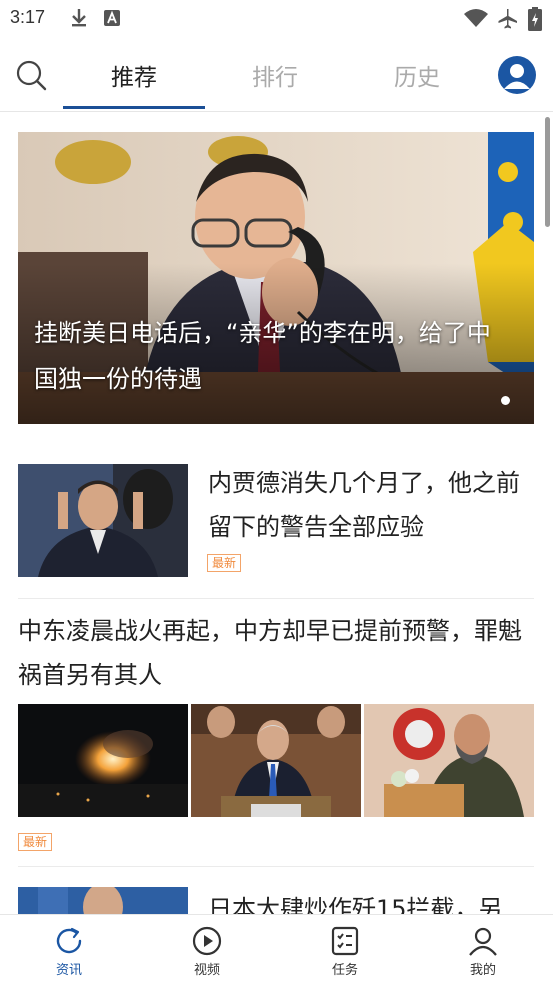 This screenshot has height=984, width=553. Describe the element at coordinates (276, 949) in the screenshot. I see `bottom-navigation: 资讯 视频 任务 我的` at that location.